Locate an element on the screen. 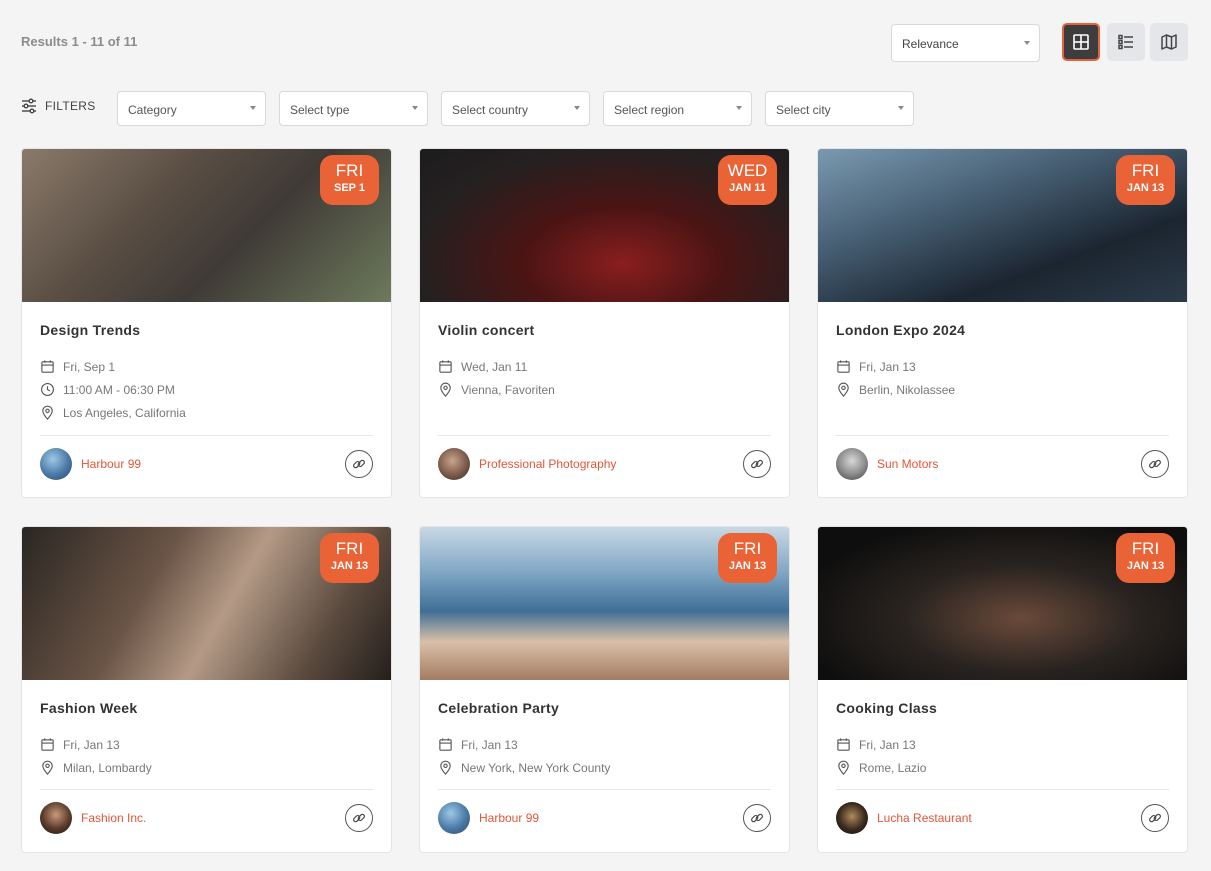  city-select: Select city is located at coordinates (839, 108).